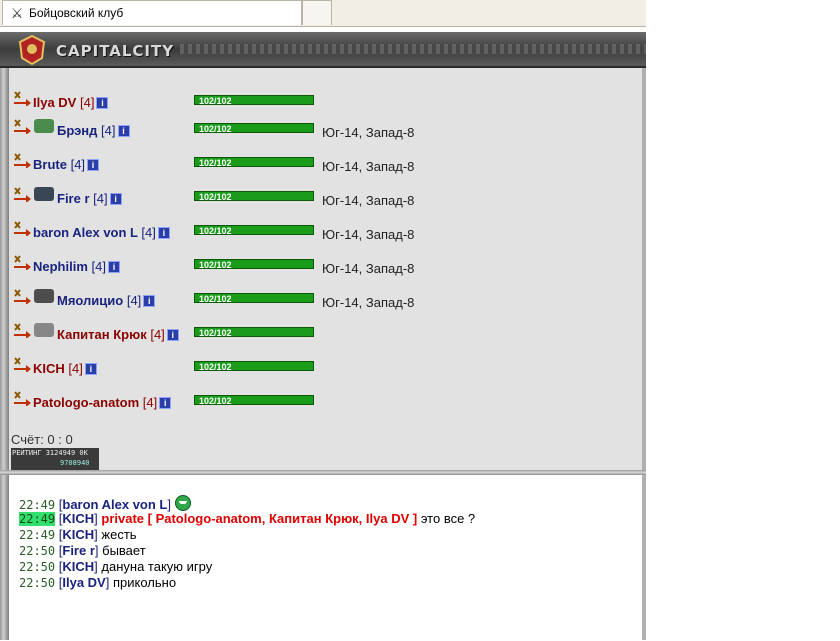 The height and width of the screenshot is (641, 840). I want to click on chat-message: 22:50 [Ilya DV] прикольно, so click(97, 582).